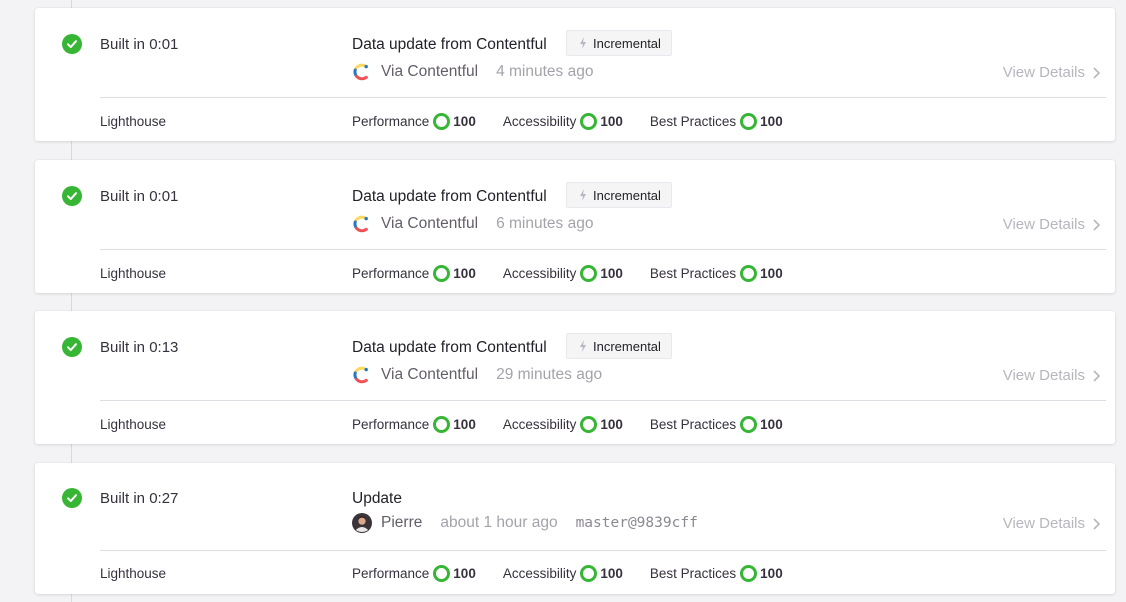  What do you see at coordinates (377, 498) in the screenshot?
I see `build-title: Update` at bounding box center [377, 498].